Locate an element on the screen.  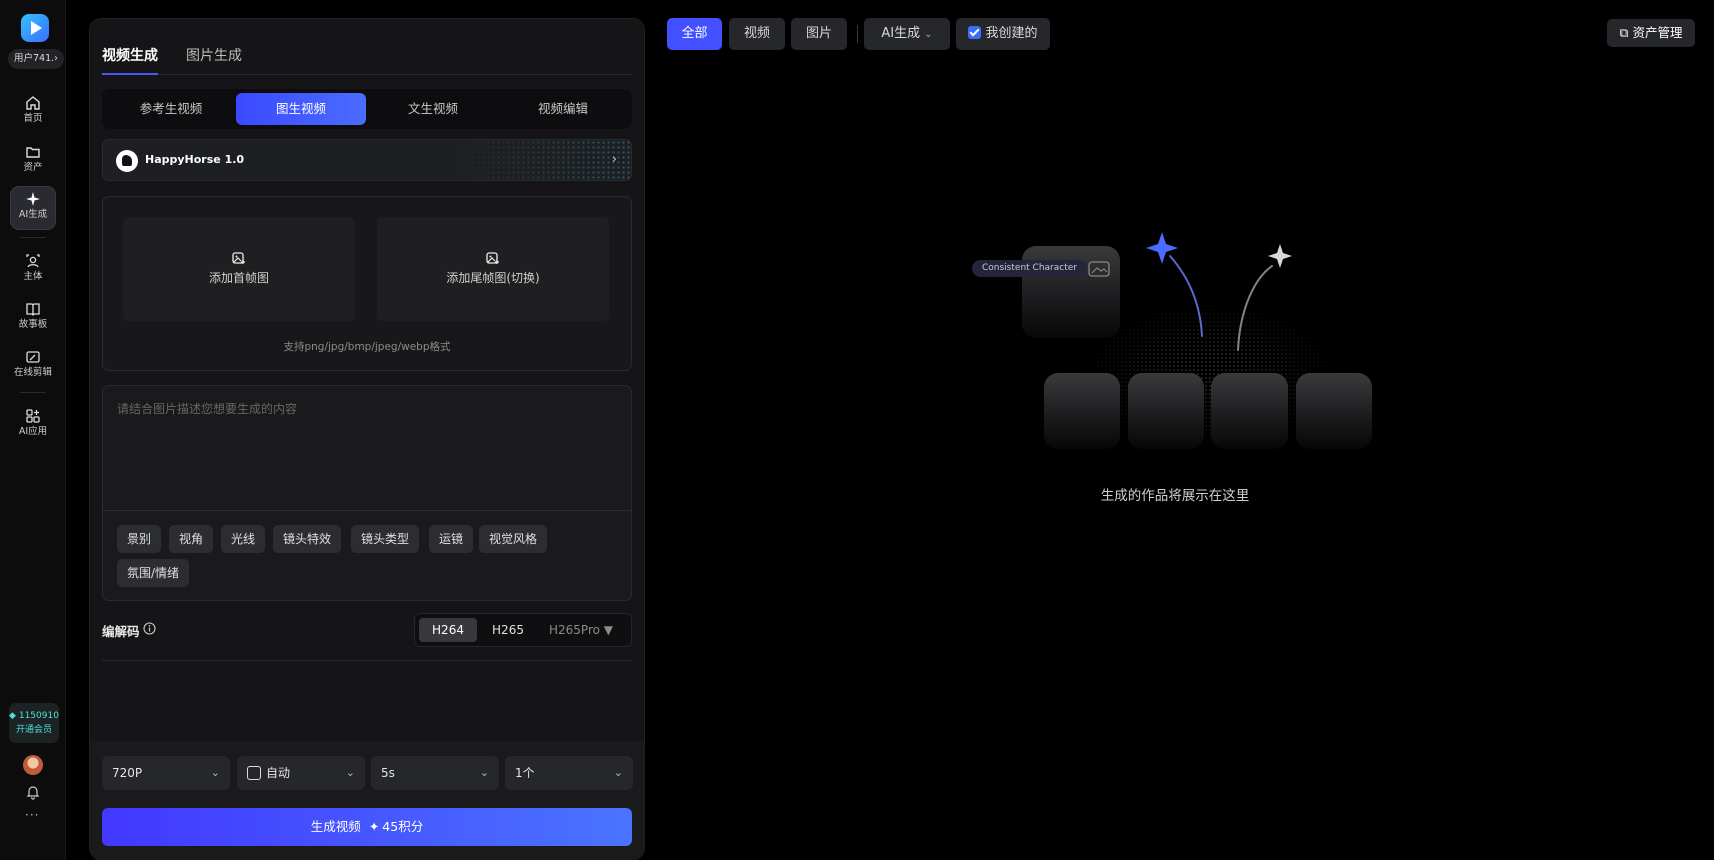
mode-tab-text-to-video: 文生视频 is located at coordinates (433, 109).